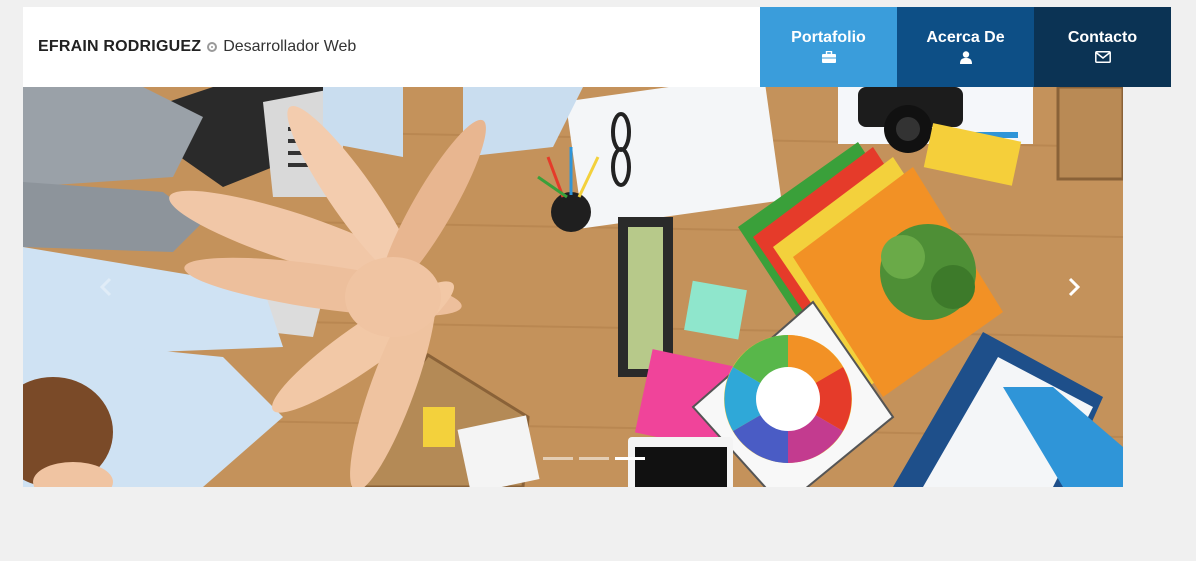 The image size is (1196, 561). I want to click on brand: EFRAIN RODRIGUEZ Desarrollador Web, so click(197, 47).